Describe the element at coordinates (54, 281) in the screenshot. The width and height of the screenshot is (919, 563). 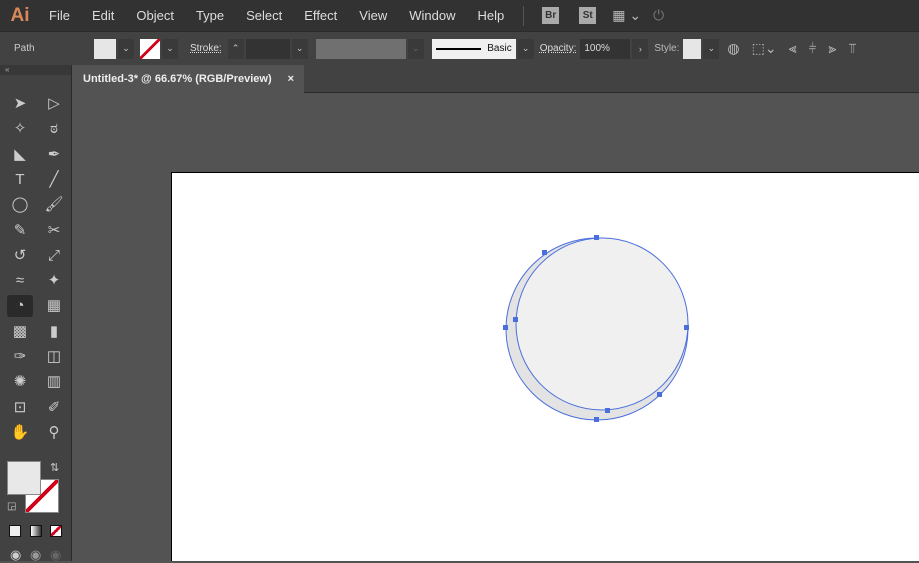
I see `puppet-warp-tool-icon: ✦` at that location.